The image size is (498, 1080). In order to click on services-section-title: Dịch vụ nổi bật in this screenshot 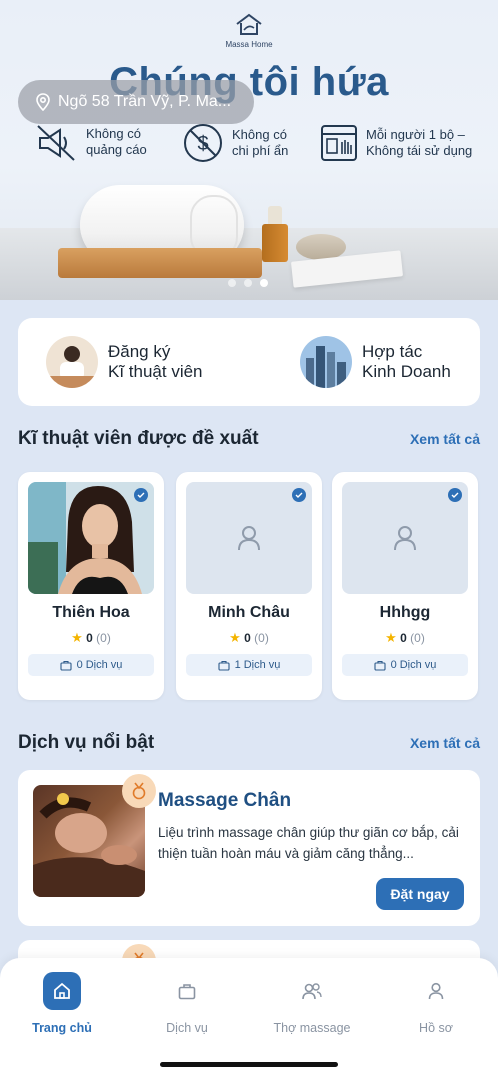, I will do `click(86, 742)`.